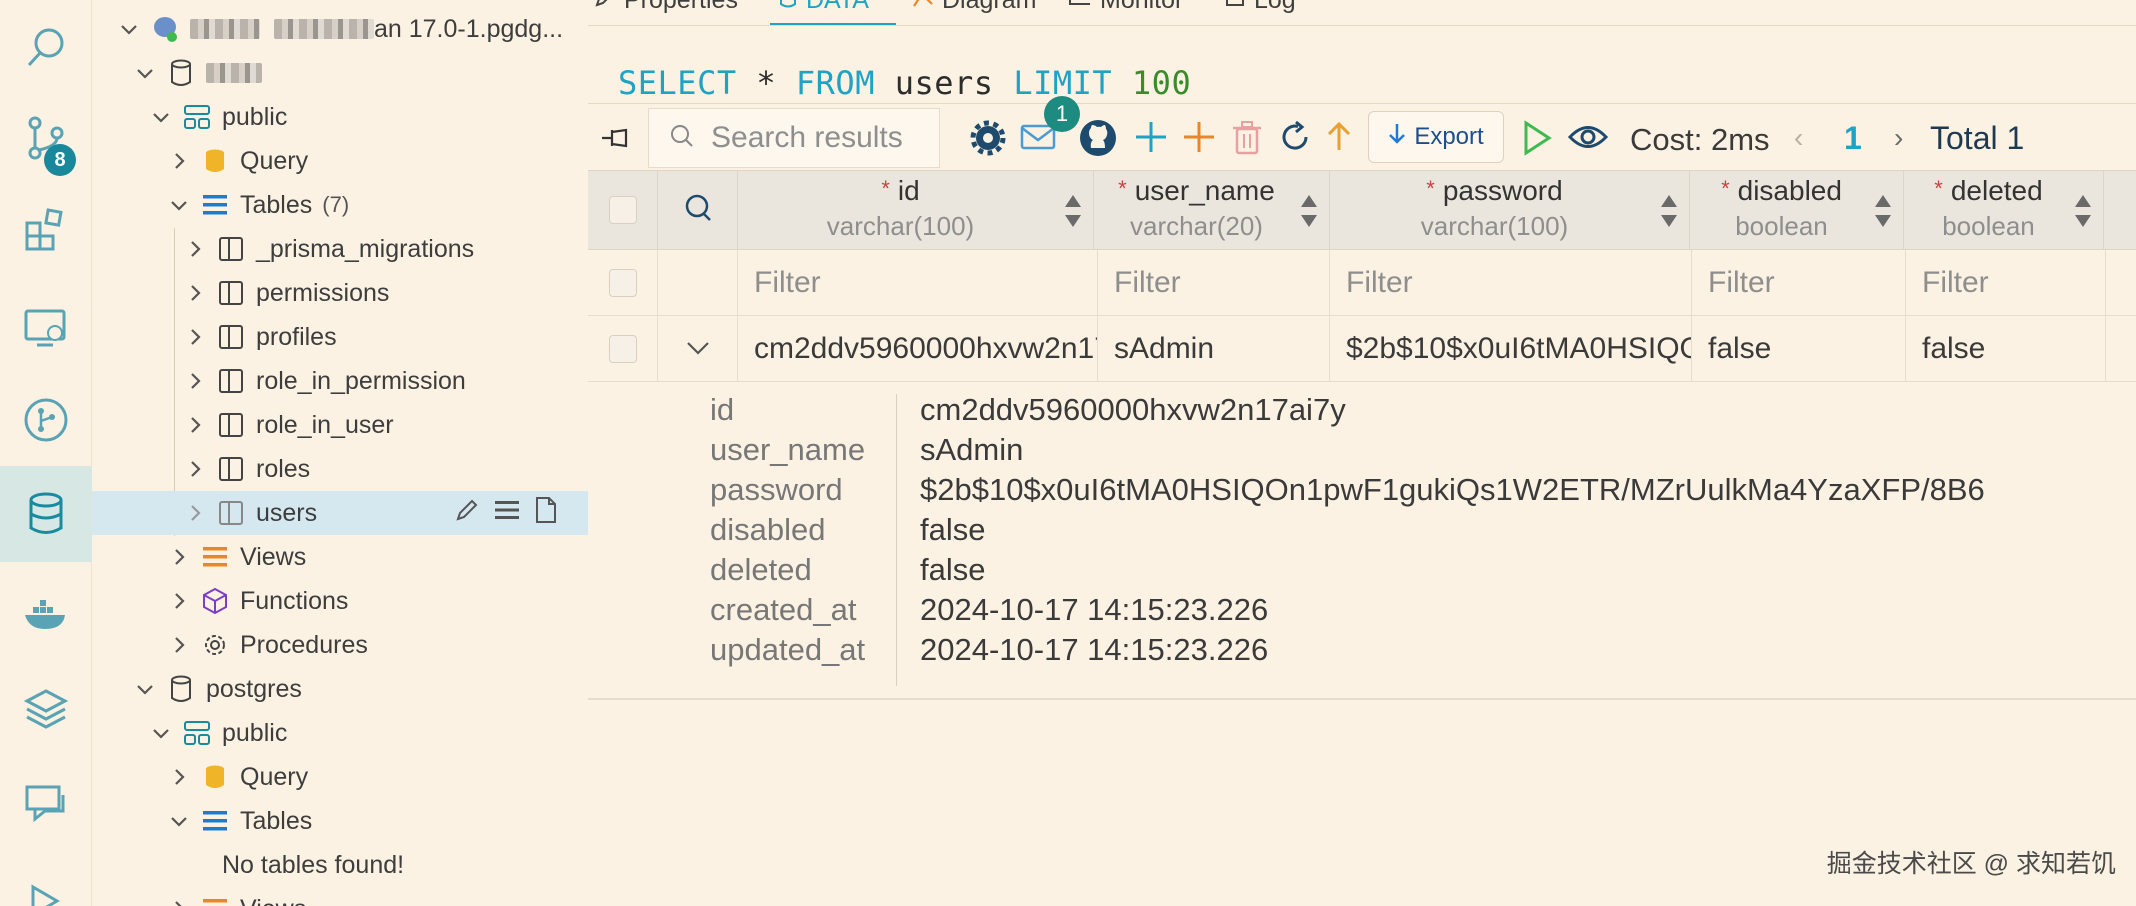 Image resolution: width=2136 pixels, height=906 pixels. I want to click on database-icon, so click(46, 513).